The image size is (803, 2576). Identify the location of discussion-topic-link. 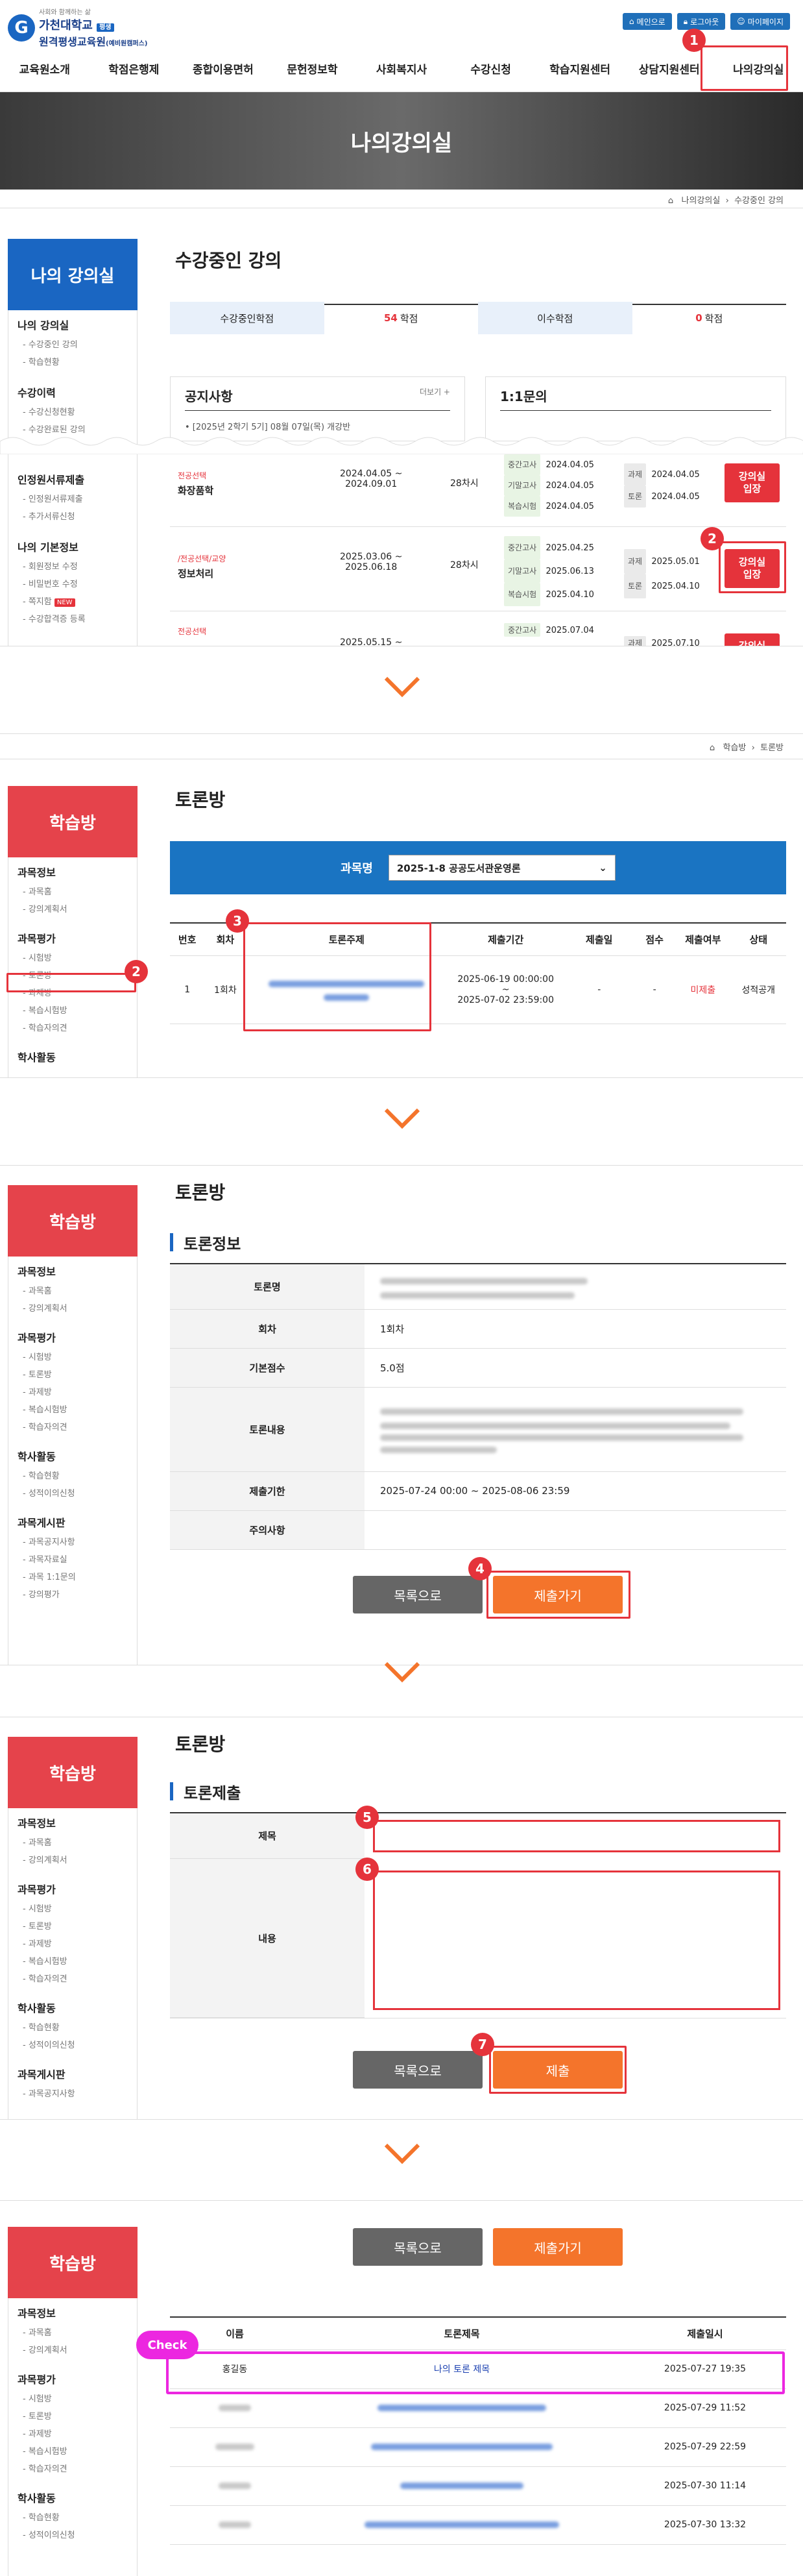
(346, 989).